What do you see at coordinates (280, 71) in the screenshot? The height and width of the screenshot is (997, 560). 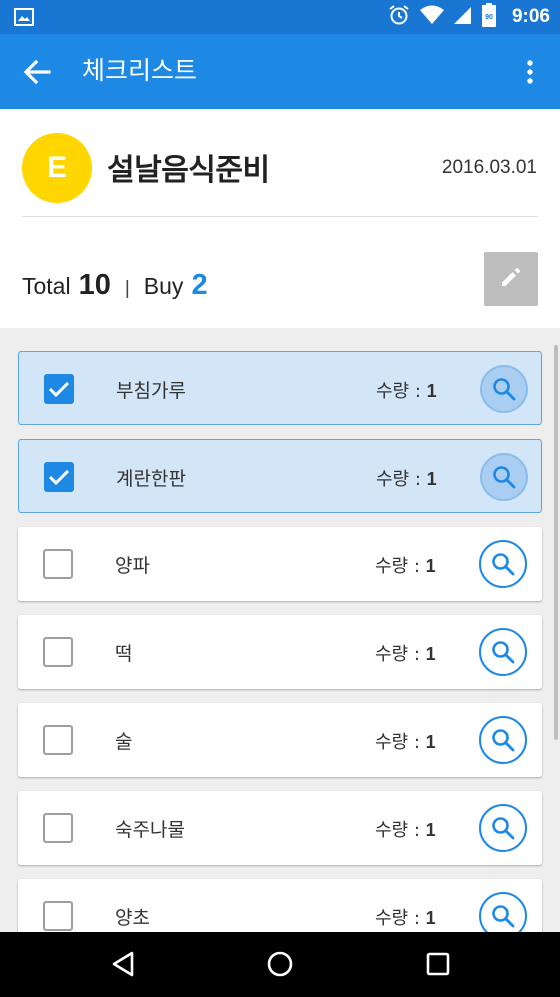 I see `app-toolbar: 체크리스트` at bounding box center [280, 71].